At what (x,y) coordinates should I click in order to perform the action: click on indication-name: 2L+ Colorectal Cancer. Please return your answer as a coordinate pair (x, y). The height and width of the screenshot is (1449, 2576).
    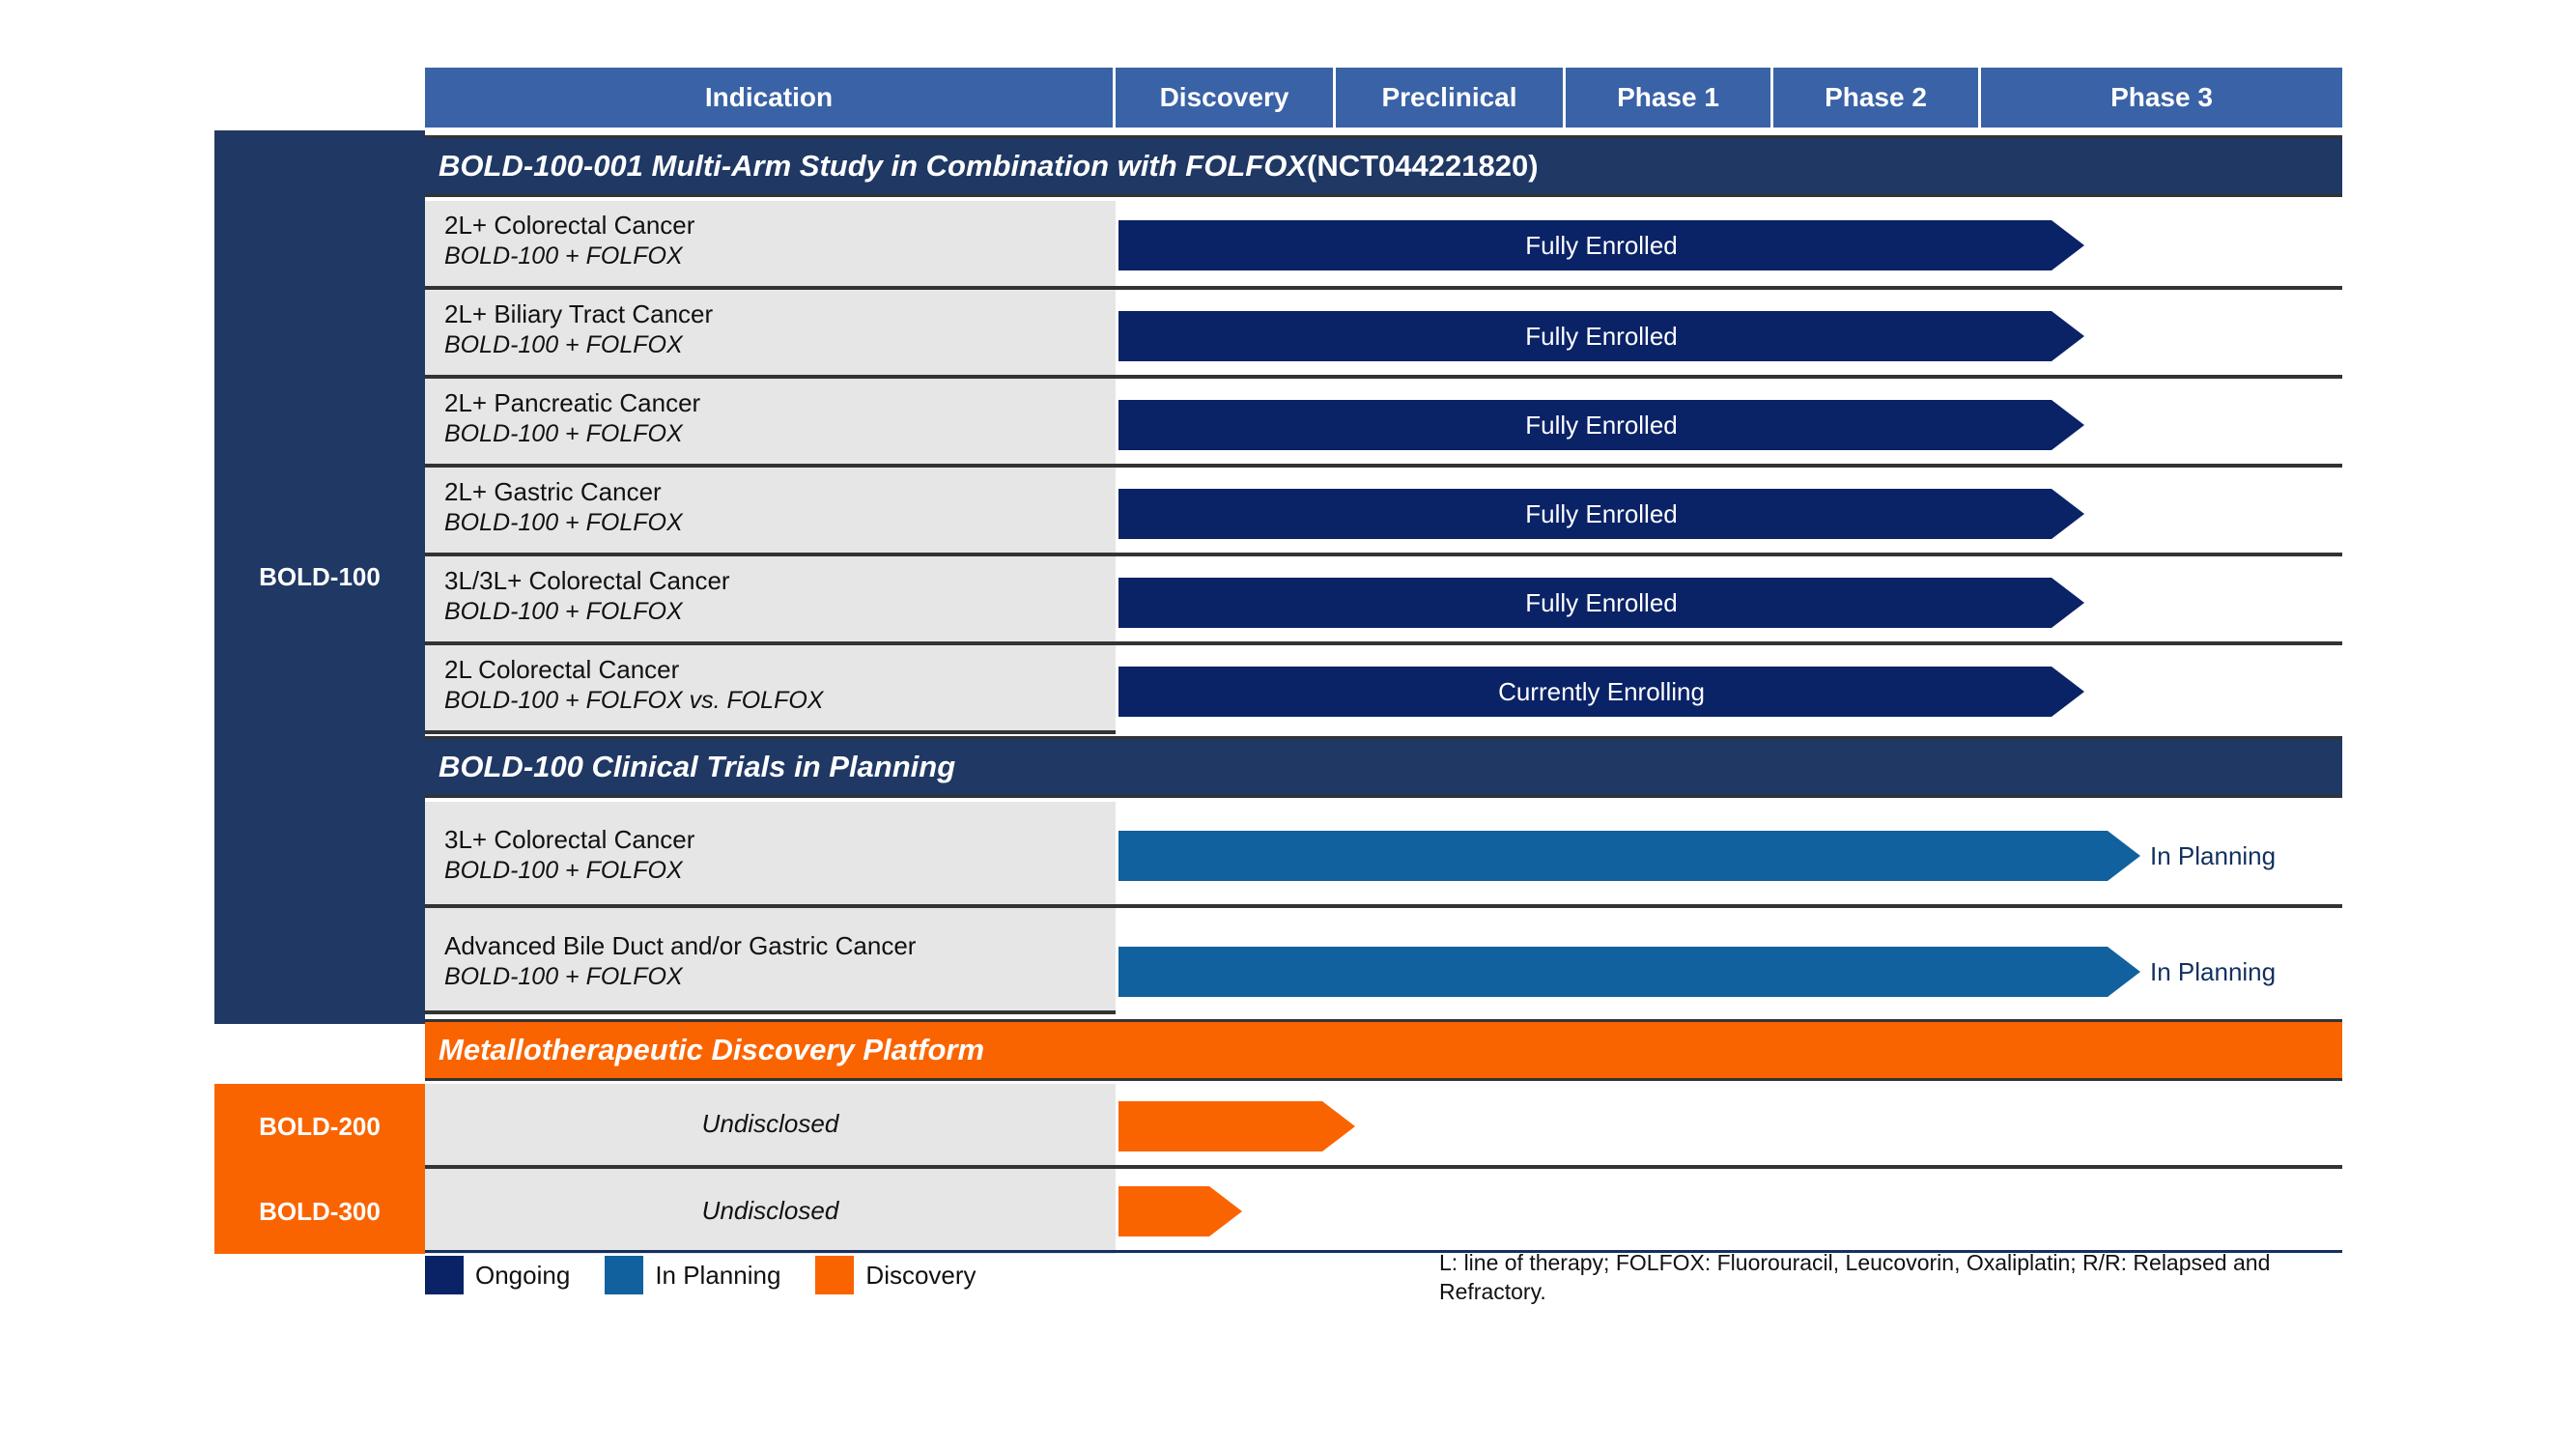
    Looking at the image, I should click on (569, 225).